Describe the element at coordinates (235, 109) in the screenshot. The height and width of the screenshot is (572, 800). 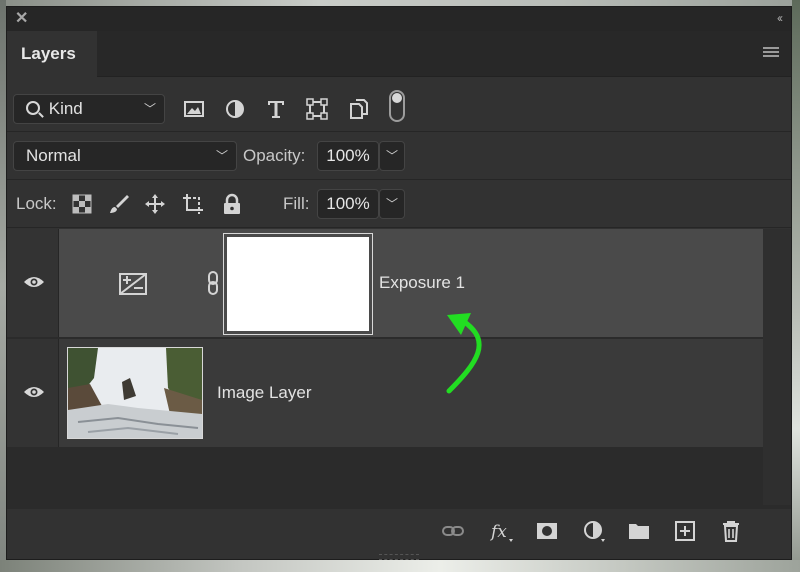
I see `adjustment-filter-icon` at that location.